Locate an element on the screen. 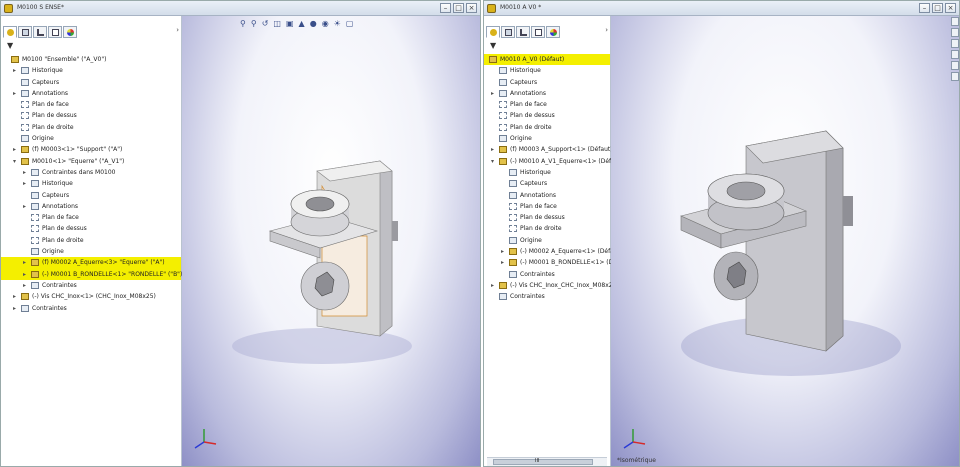 This screenshot has width=960, height=467. right-title-bar: M0010 A V0 * – □ × is located at coordinates (721, 8).